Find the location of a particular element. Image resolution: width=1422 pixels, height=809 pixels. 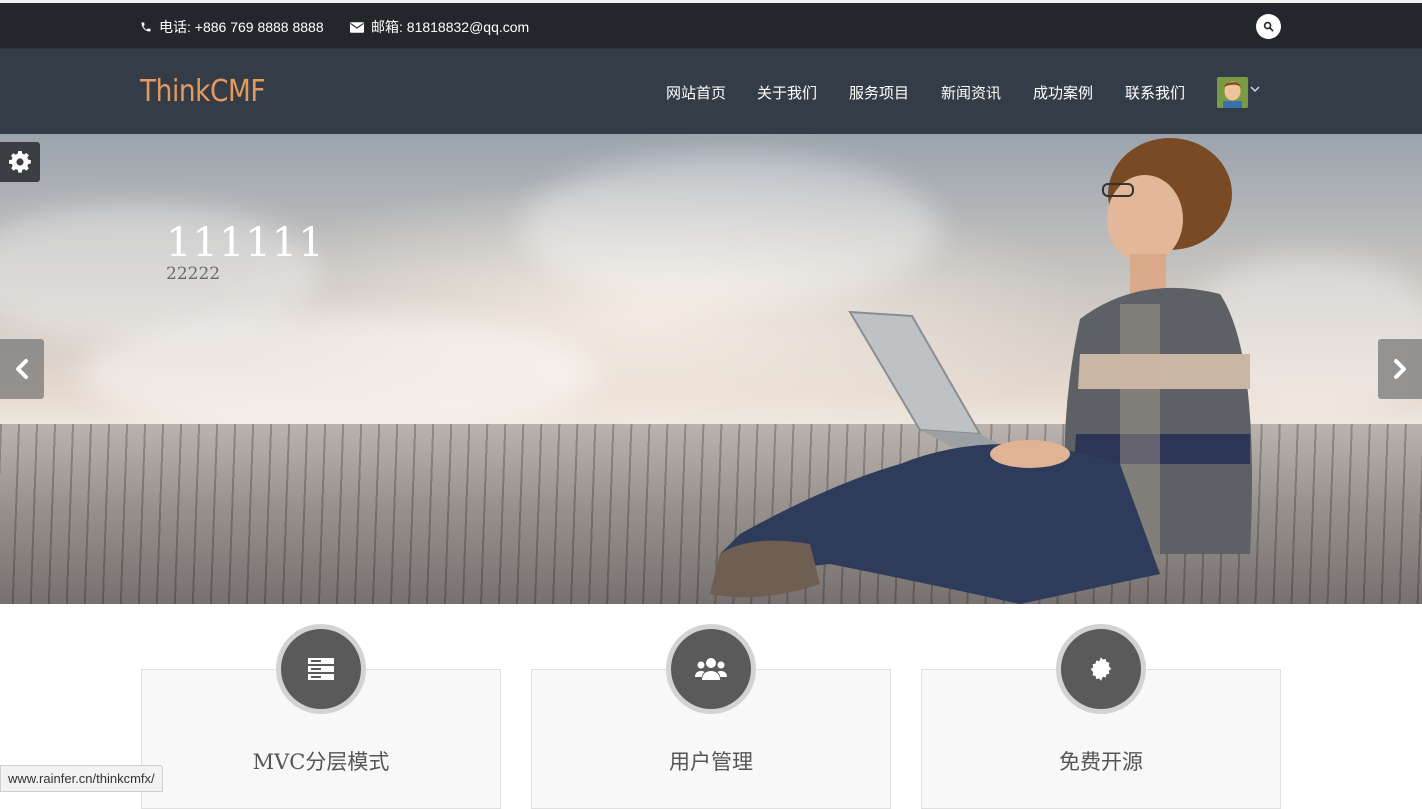

search-icon is located at coordinates (1268, 26).